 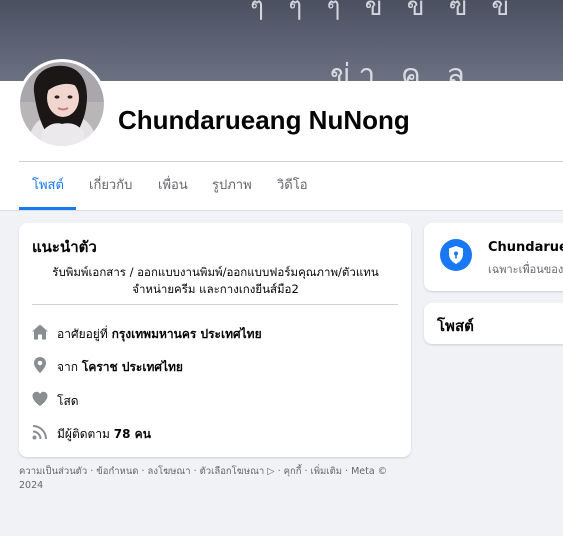 I want to click on bio-line-2: จำหน่ายครีม และกางเกงยีนส์มือ2, so click(x=215, y=289).